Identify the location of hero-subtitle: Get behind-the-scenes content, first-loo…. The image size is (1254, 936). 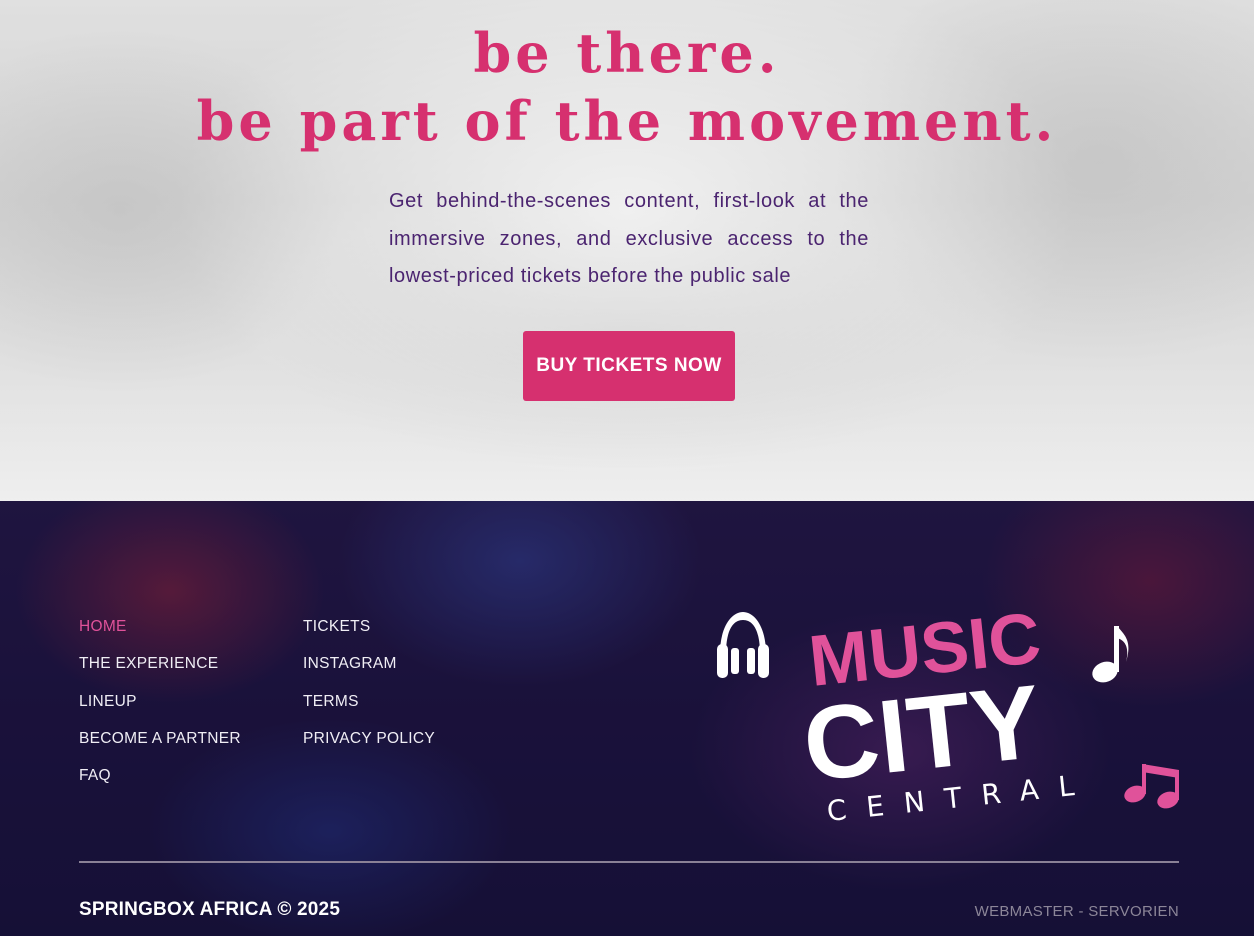
(629, 238).